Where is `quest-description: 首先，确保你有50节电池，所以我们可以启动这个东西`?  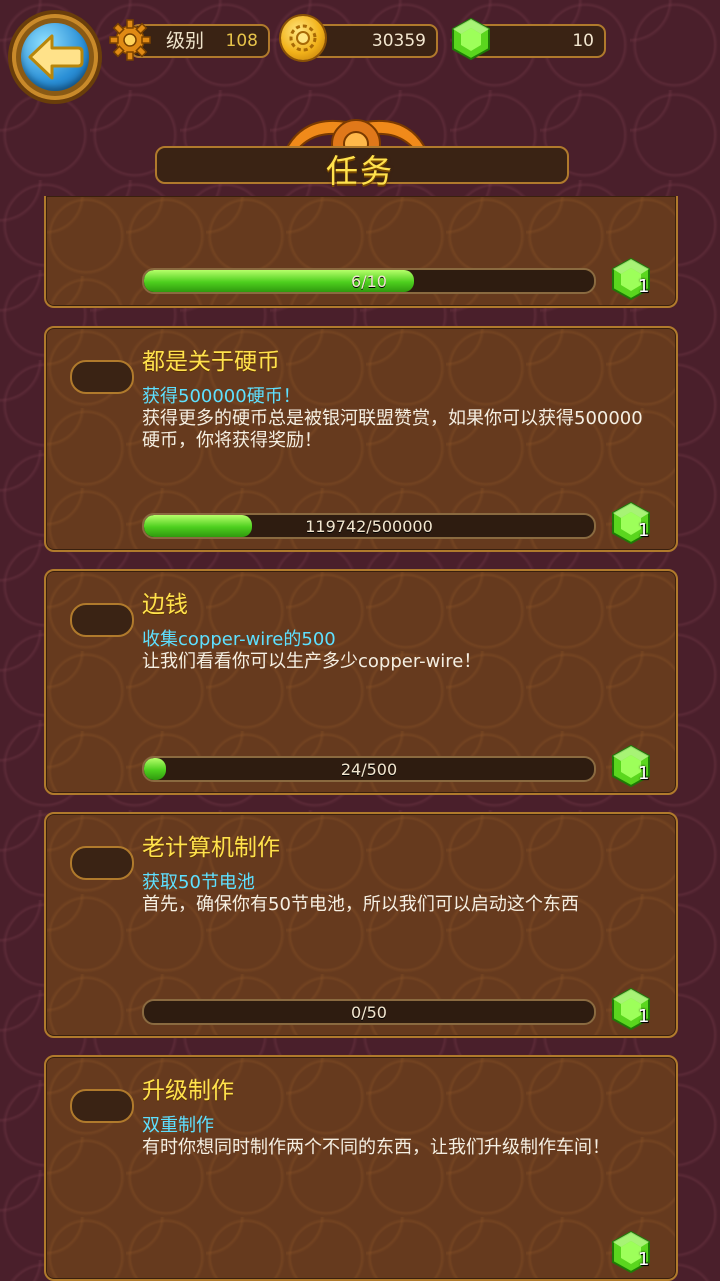
quest-description: 首先，确保你有50节电池，所以我们可以启动这个东西 is located at coordinates (360, 904).